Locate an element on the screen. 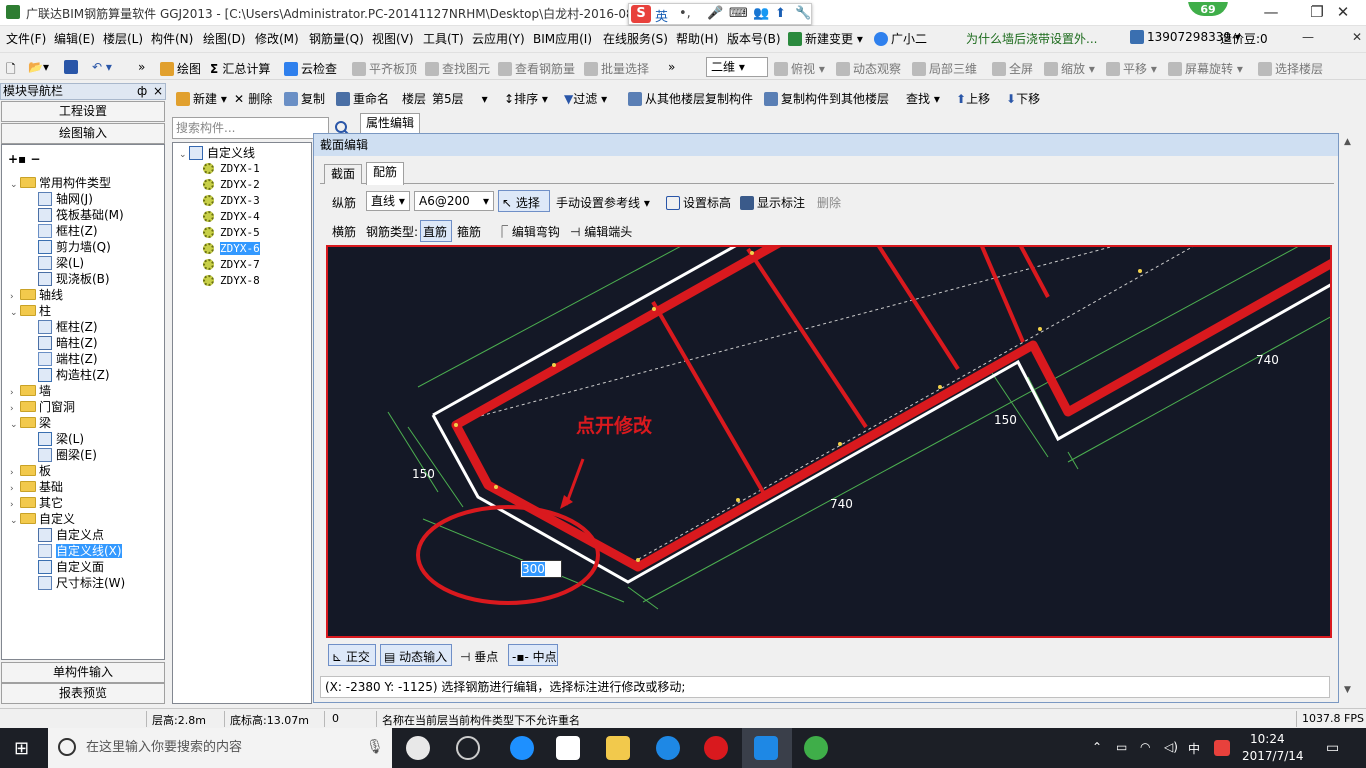  green-app-icon is located at coordinates (816, 748).